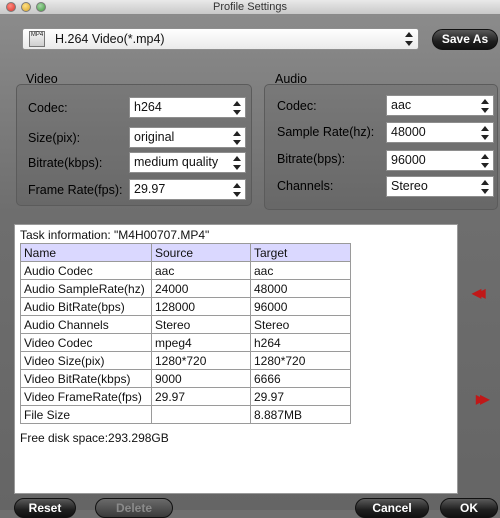  Describe the element at coordinates (45, 508) in the screenshot. I see `reset-button: Reset` at that location.